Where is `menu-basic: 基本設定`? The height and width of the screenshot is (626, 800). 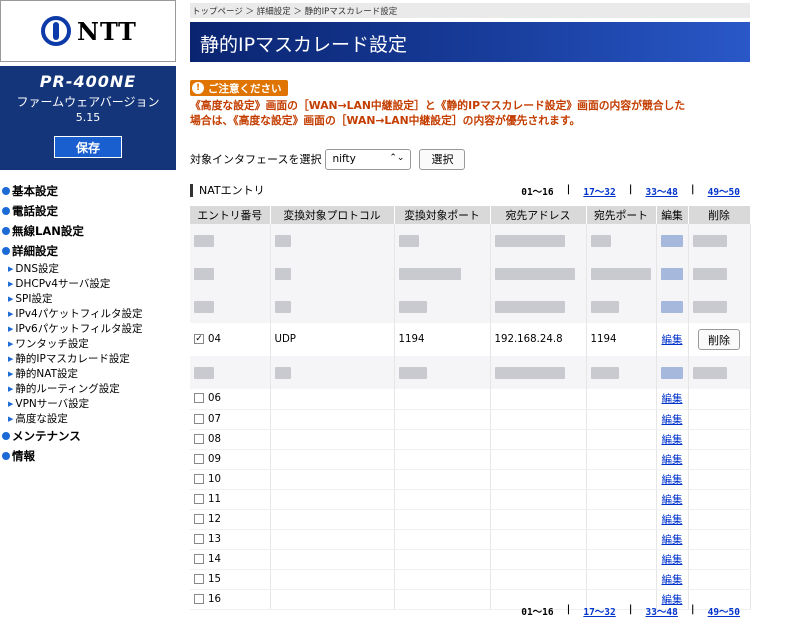
menu-basic: 基本設定 is located at coordinates (91, 191).